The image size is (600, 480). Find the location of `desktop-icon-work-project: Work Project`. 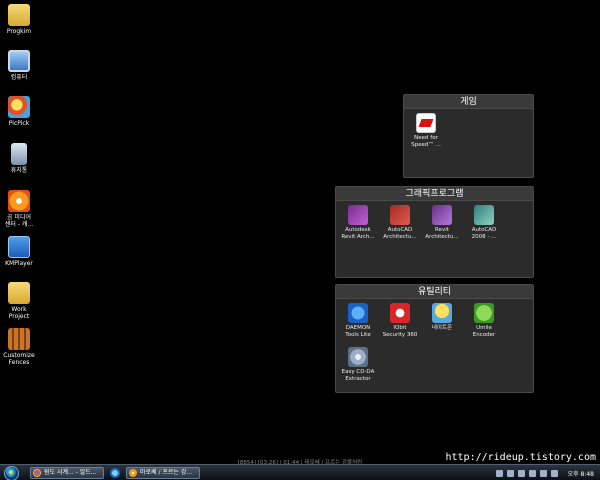

desktop-icon-work-project: Work Project is located at coordinates (19, 301).